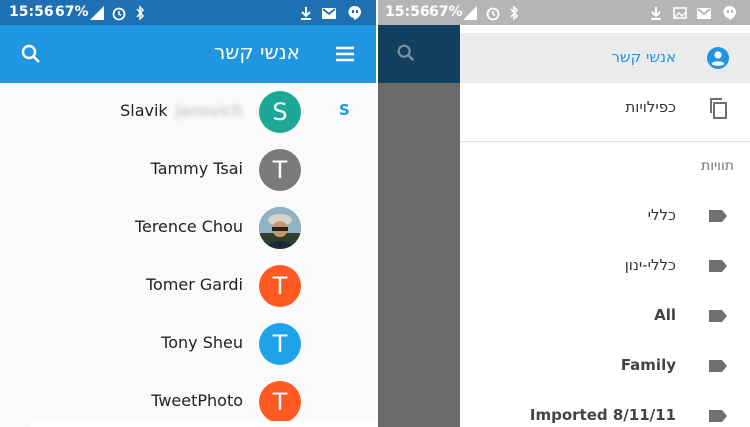 This screenshot has height=427, width=750. I want to click on contact-name-blurred: Janovich, so click(209, 110).